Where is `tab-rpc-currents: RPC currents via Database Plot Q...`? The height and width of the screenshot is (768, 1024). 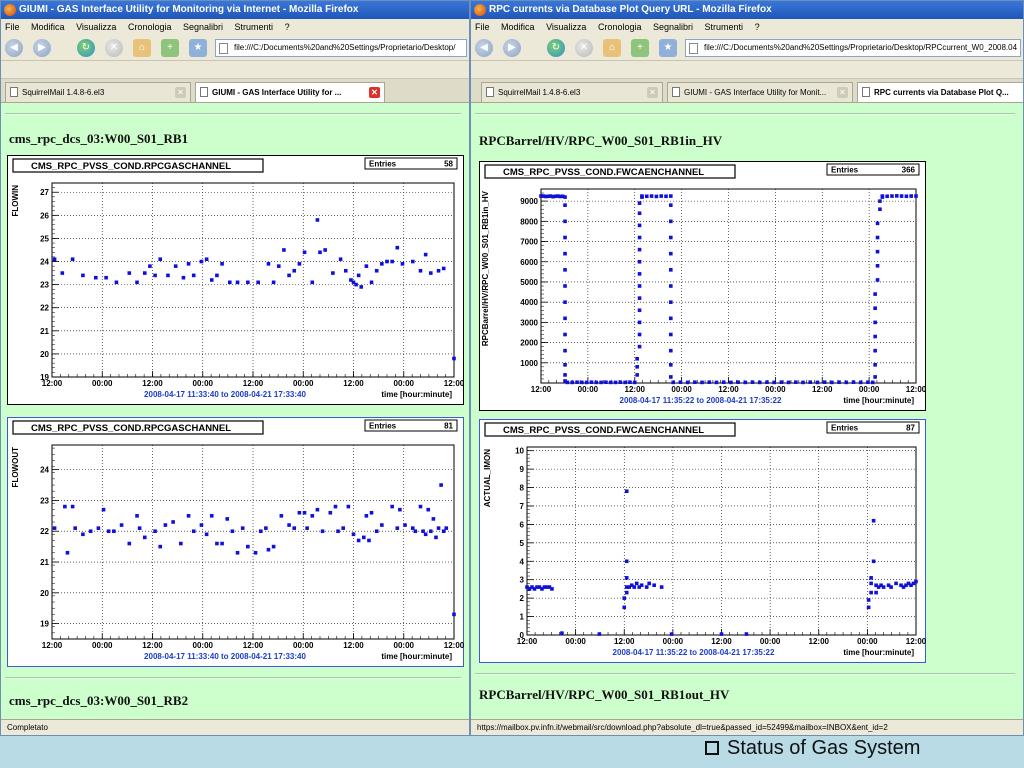 tab-rpc-currents: RPC currents via Database Plot Q... is located at coordinates (940, 92).